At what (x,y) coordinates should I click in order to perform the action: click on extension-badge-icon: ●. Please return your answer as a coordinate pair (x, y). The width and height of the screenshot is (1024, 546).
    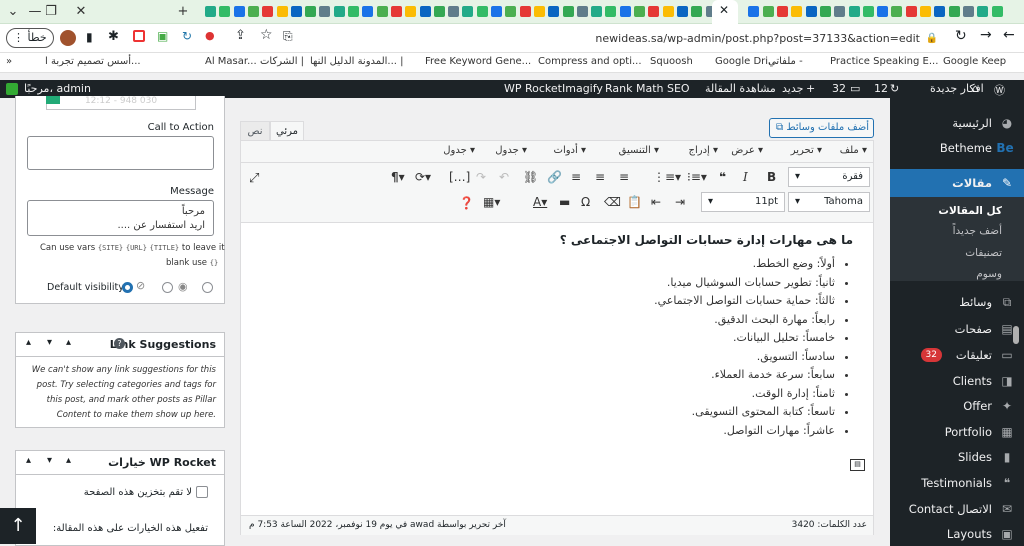
    Looking at the image, I should click on (210, 35).